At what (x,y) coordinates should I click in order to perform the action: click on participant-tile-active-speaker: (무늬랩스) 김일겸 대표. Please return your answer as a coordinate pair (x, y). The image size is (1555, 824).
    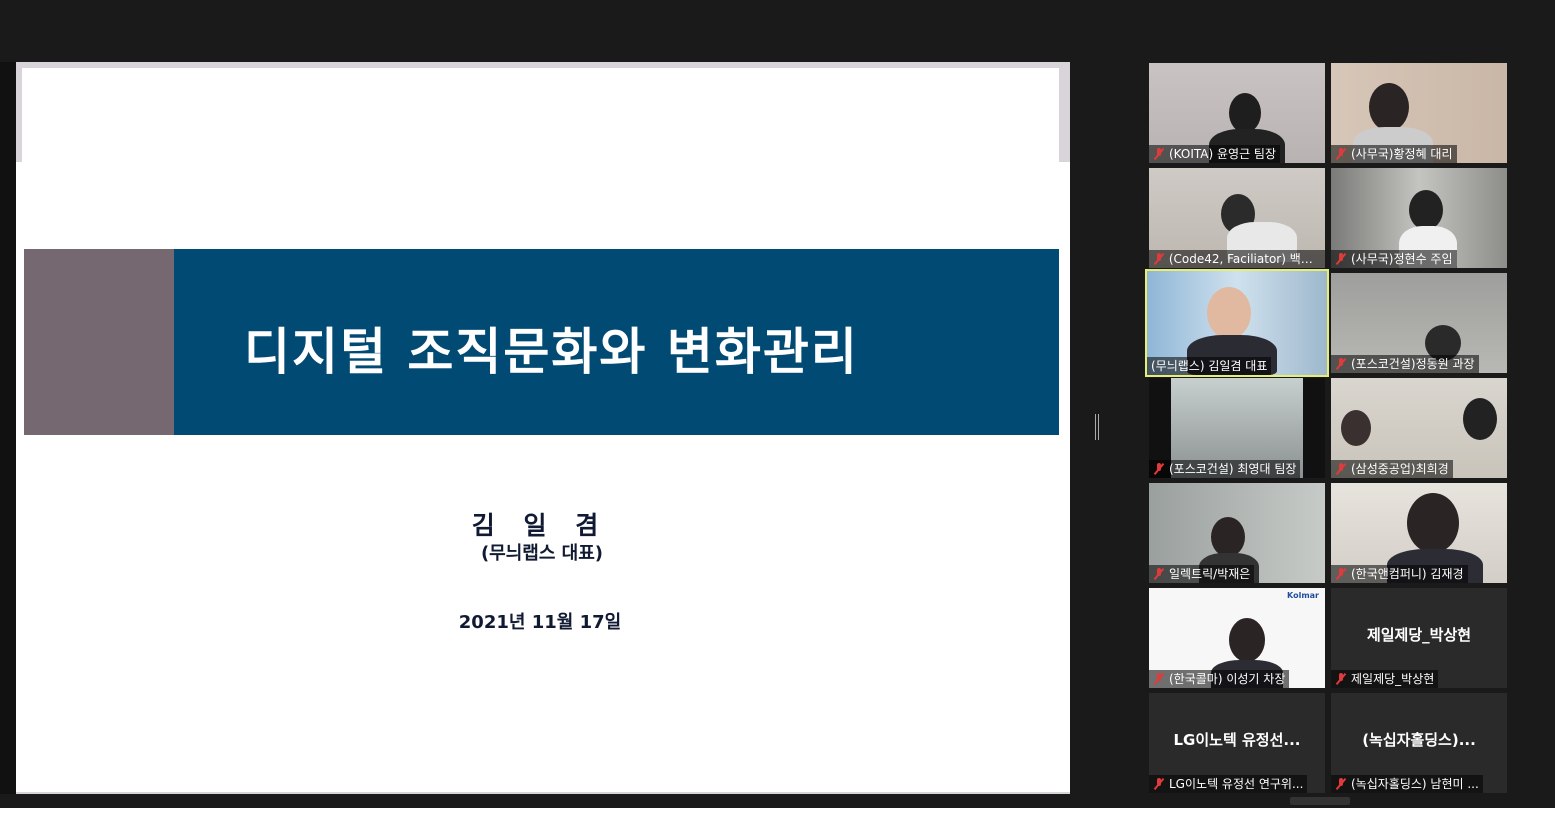
    Looking at the image, I should click on (1237, 323).